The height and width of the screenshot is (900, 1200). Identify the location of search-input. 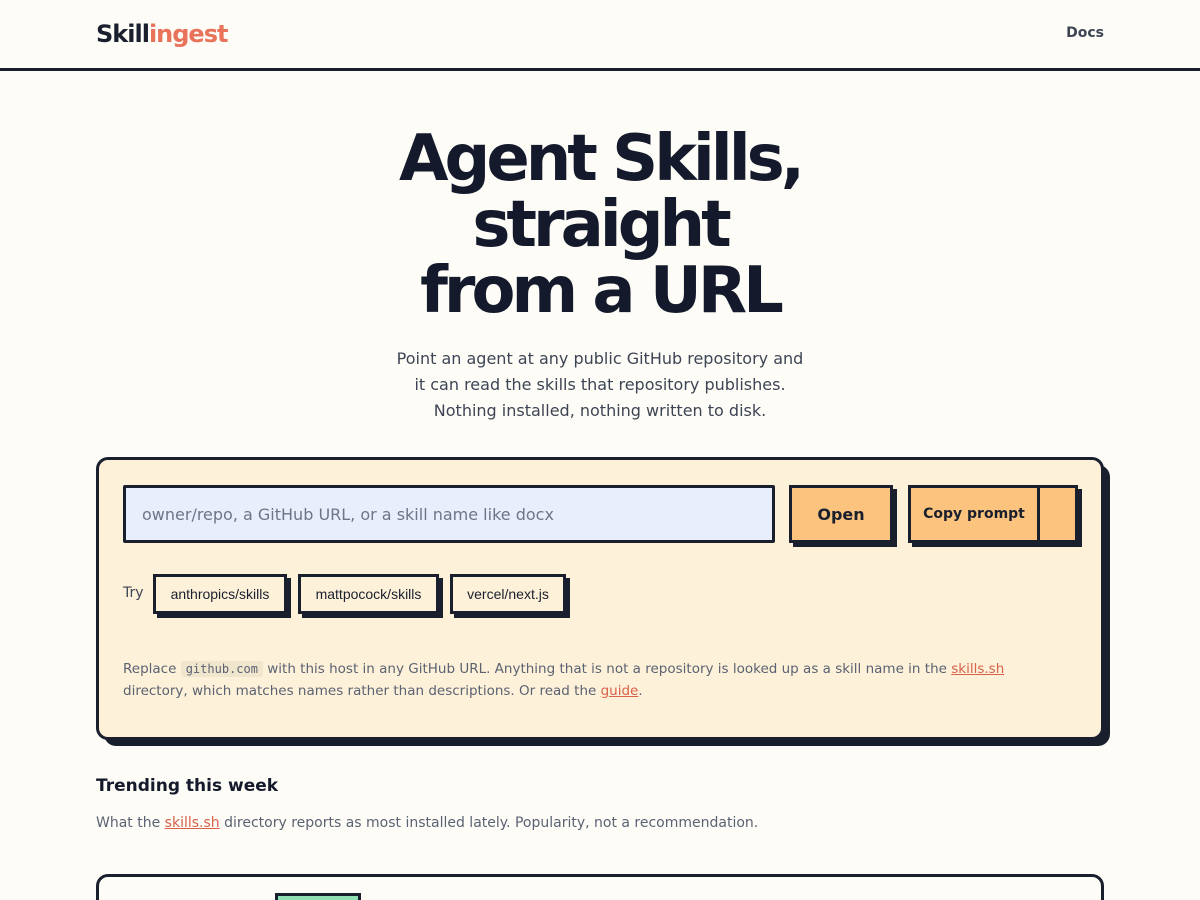
(449, 514).